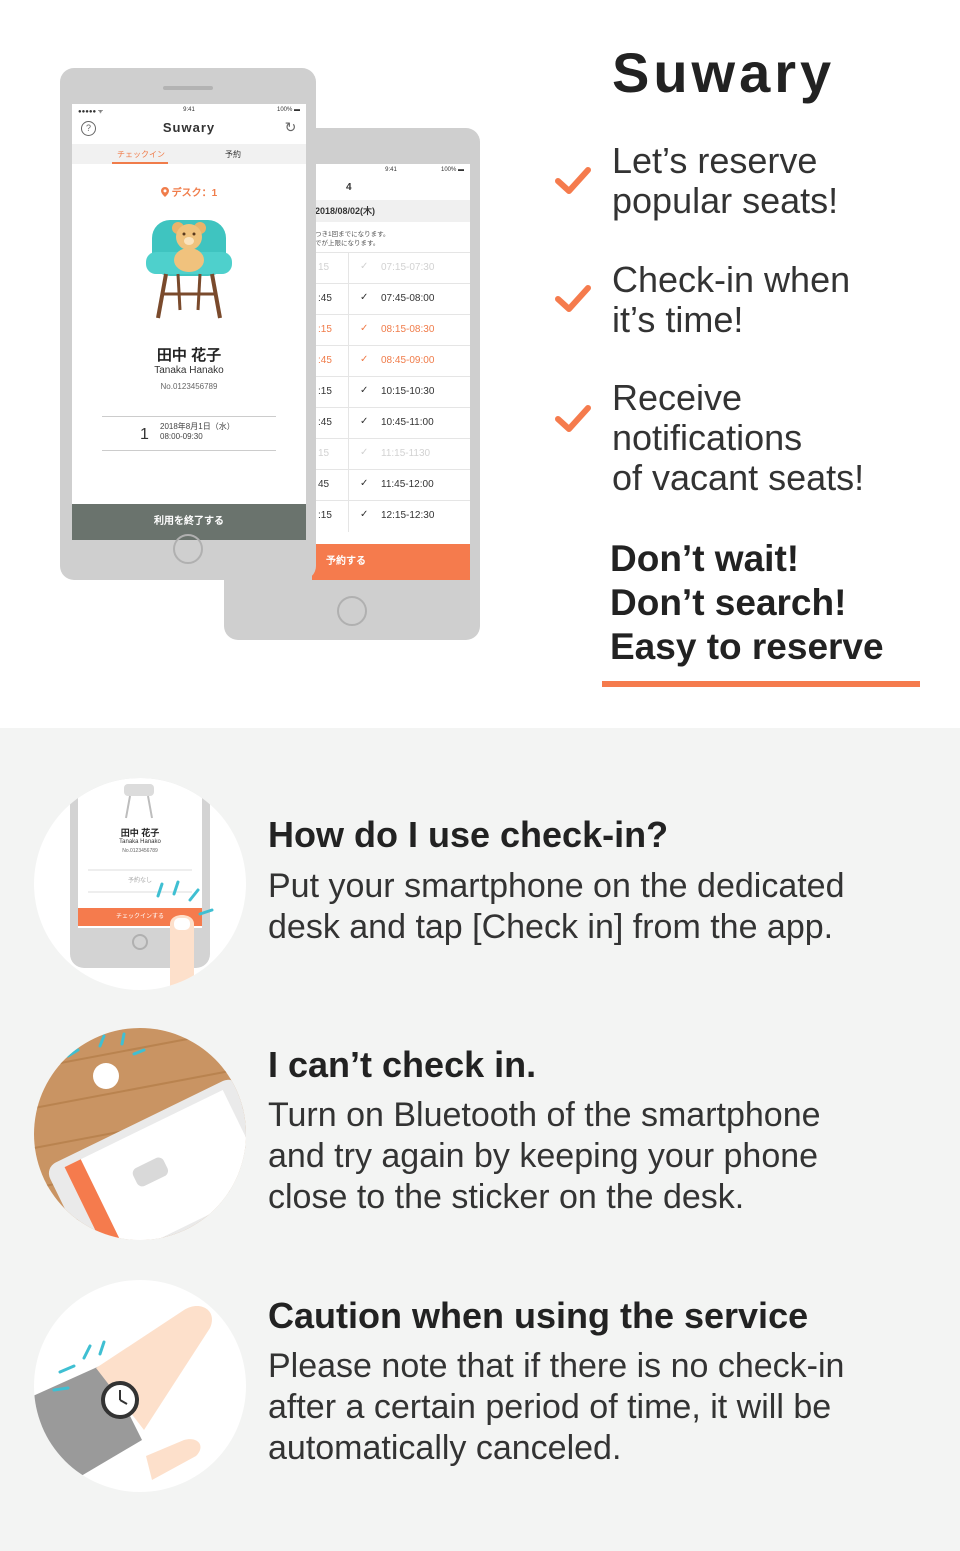 This screenshot has width=960, height=1551. What do you see at coordinates (408, 515) in the screenshot?
I see `slot-time: 12:15-12:30` at bounding box center [408, 515].